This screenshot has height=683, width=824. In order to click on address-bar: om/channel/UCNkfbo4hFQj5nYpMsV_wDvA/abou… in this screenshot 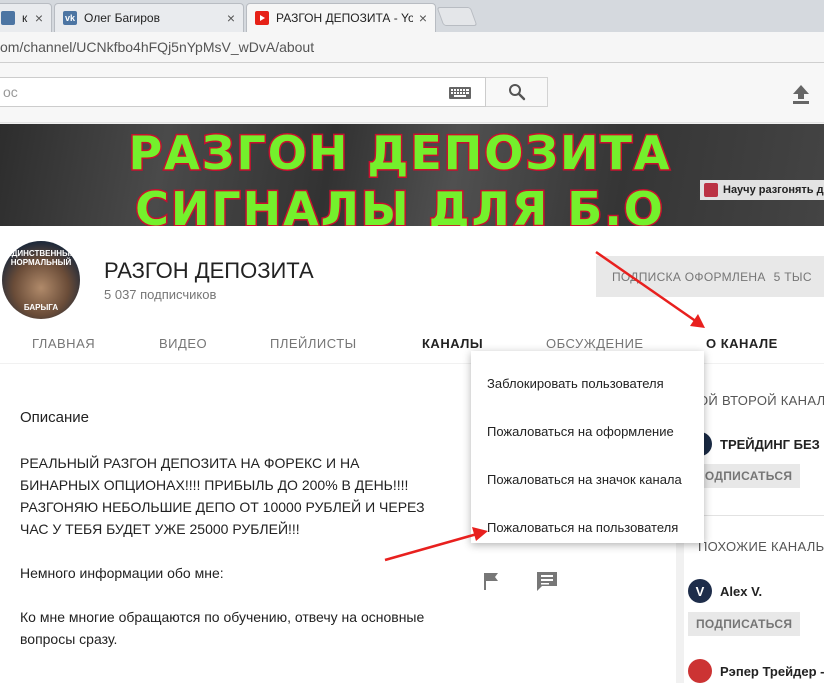, I will do `click(412, 47)`.